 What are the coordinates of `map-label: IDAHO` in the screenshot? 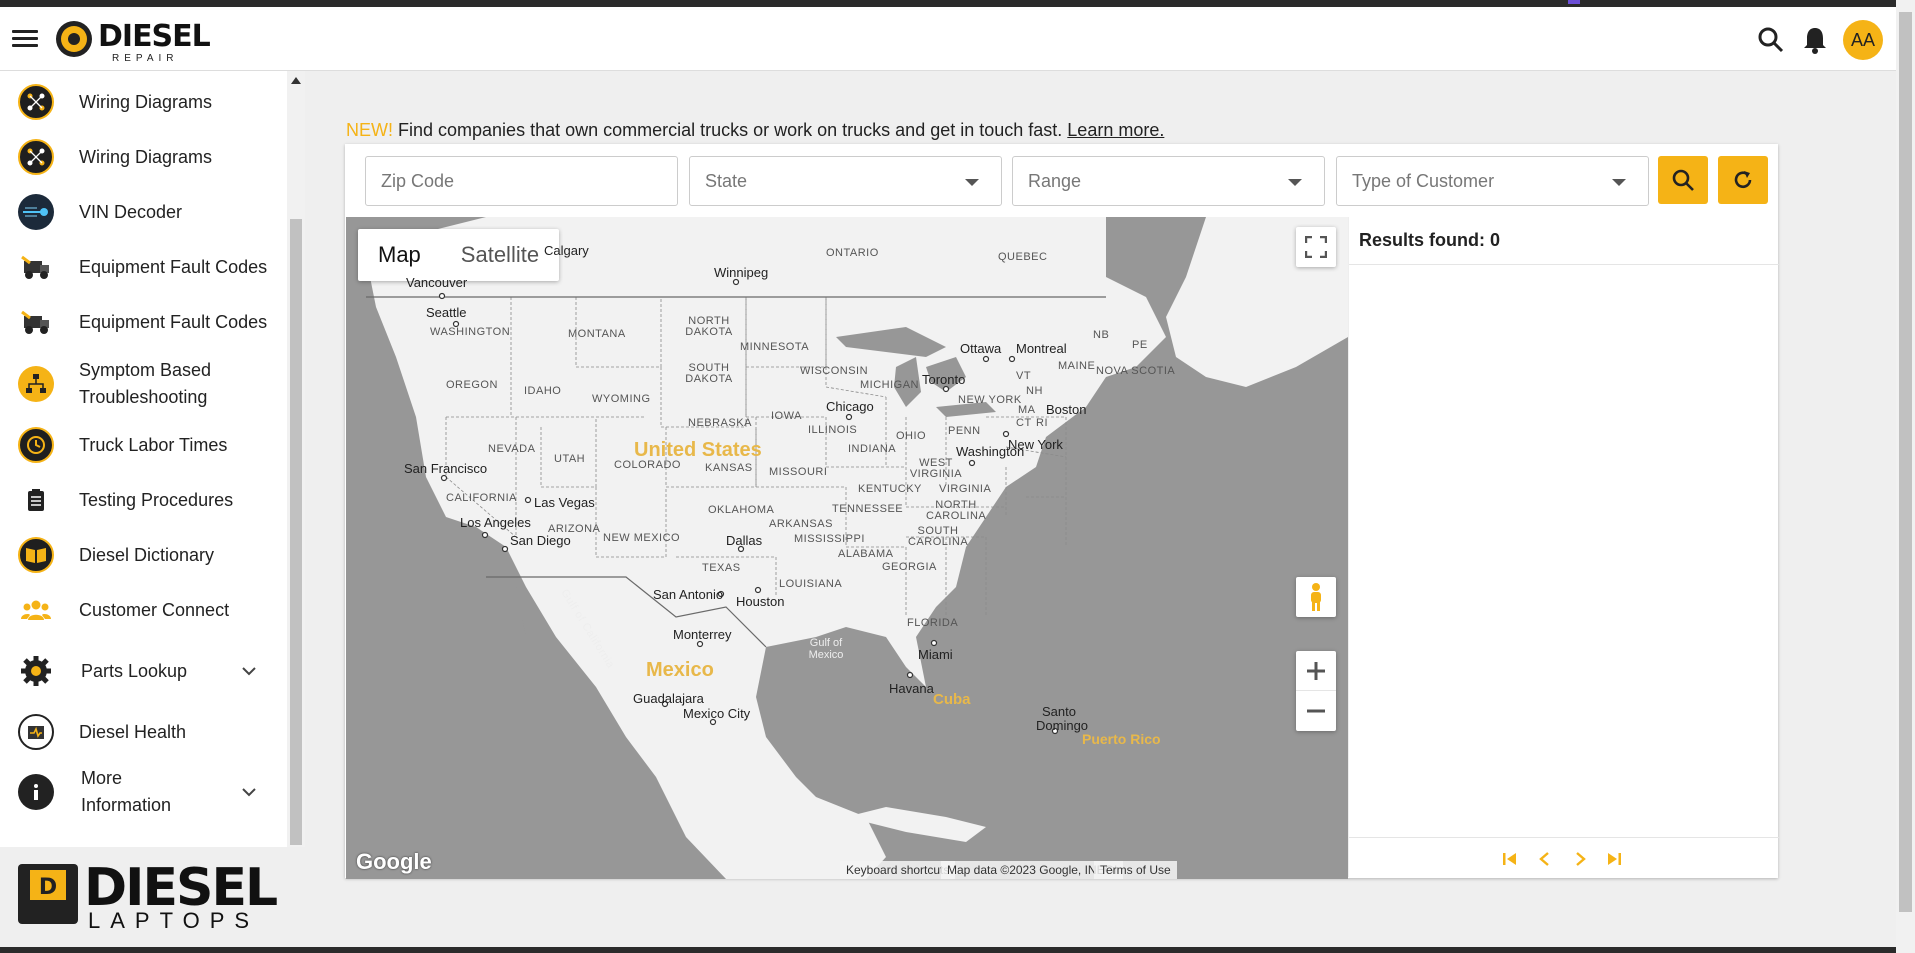 It's located at (543, 391).